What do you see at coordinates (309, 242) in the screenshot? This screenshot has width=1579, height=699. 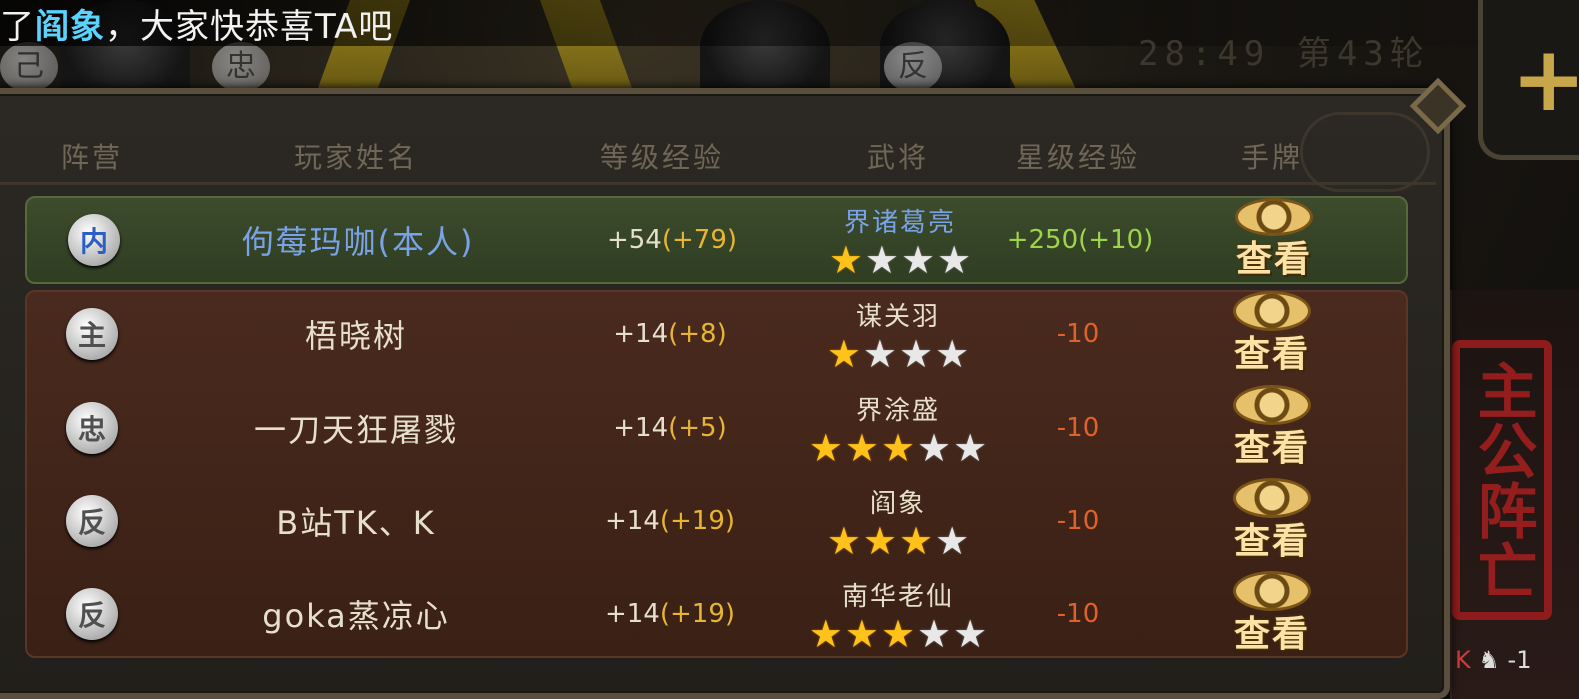 I see `player-name: 佝莓玛咖` at bounding box center [309, 242].